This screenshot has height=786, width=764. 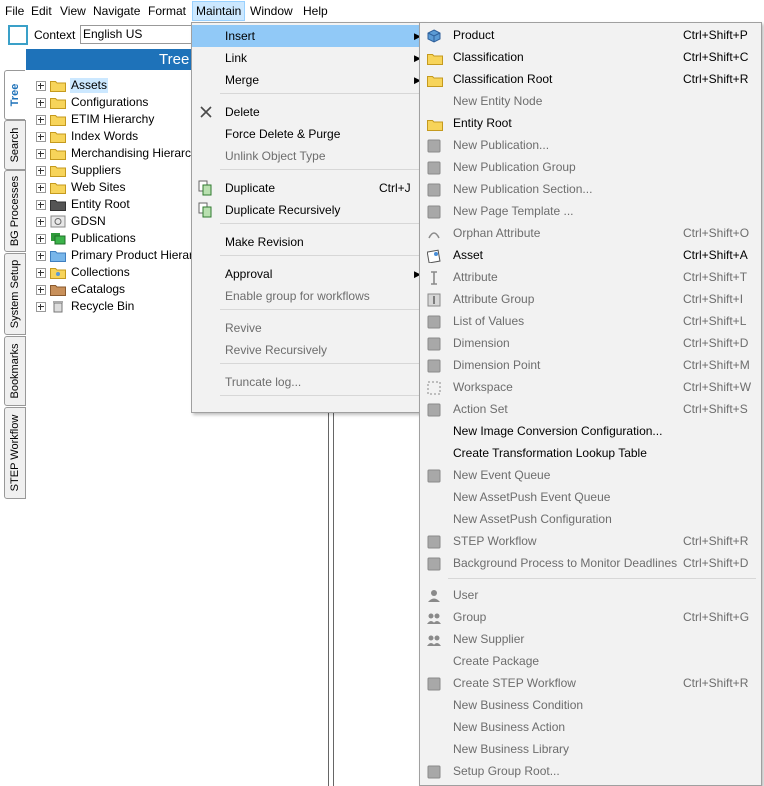 I want to click on submenu-item-classification: Classification Ctrl+Shift+C, so click(x=590, y=57).